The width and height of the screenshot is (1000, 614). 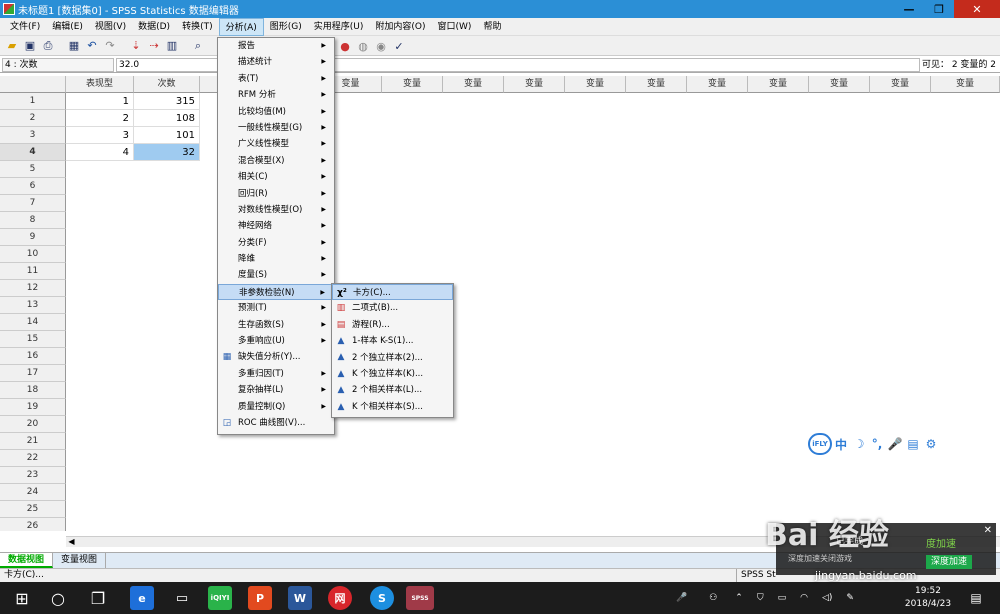 I want to click on menu-item-rfm-analysis: RFM 分析 ▶, so click(x=276, y=95).